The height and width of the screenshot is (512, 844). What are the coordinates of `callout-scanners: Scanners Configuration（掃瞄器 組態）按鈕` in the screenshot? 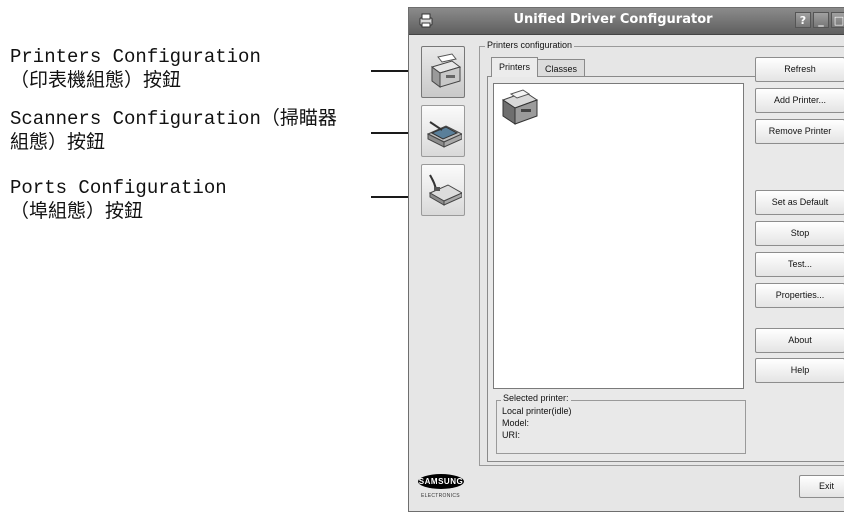 It's located at (173, 131).